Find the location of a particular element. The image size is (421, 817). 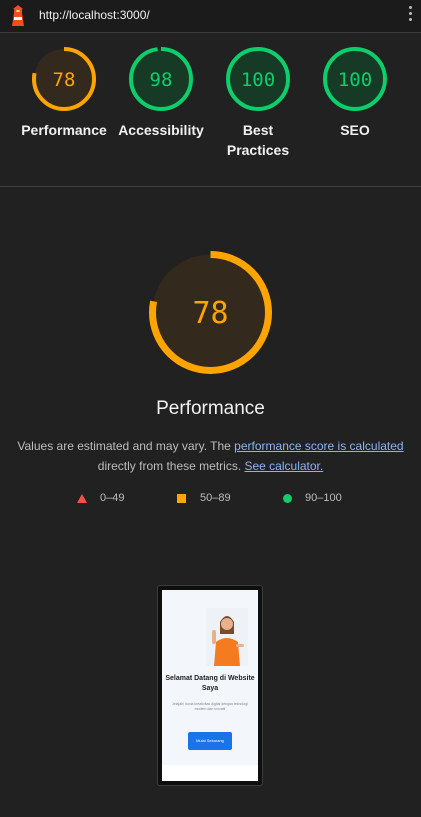

more-options-icon is located at coordinates (410, 16).